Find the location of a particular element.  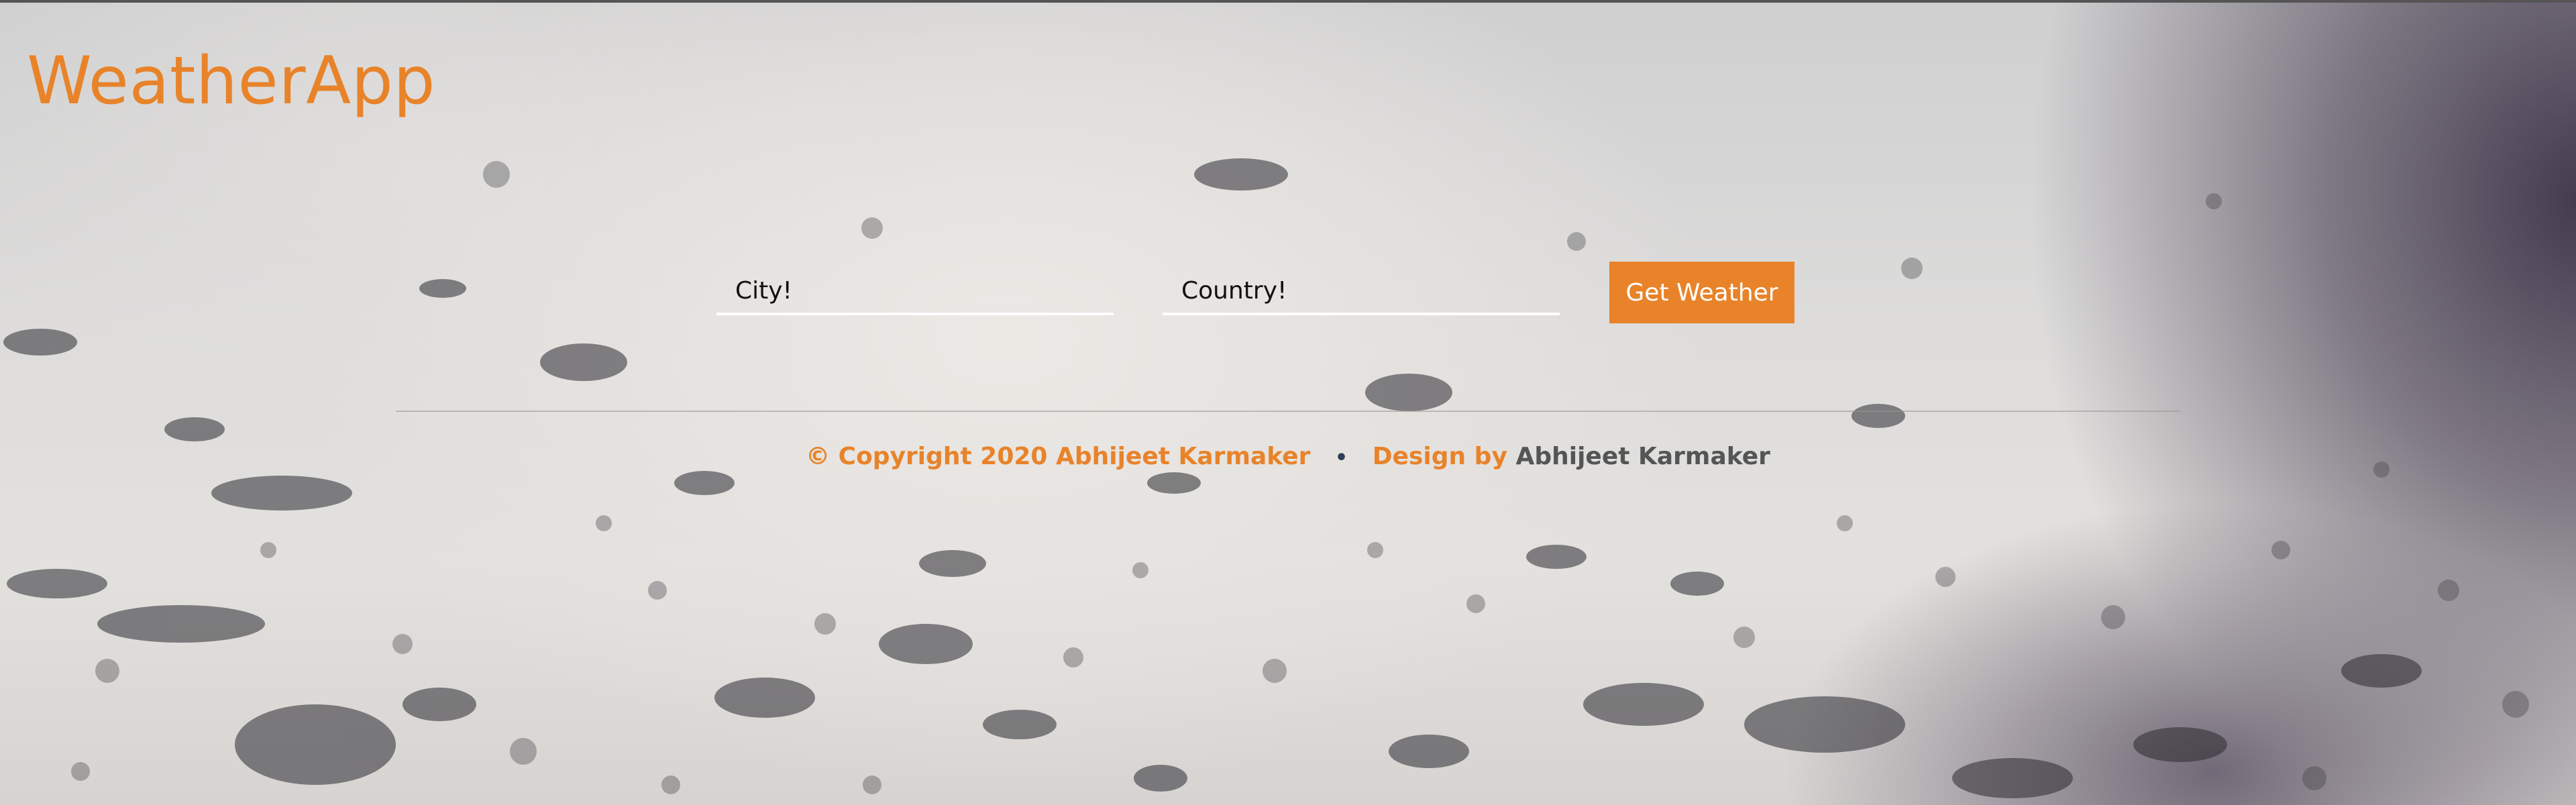

designer-name-link: Abhijeet Karmaker is located at coordinates (1642, 456).